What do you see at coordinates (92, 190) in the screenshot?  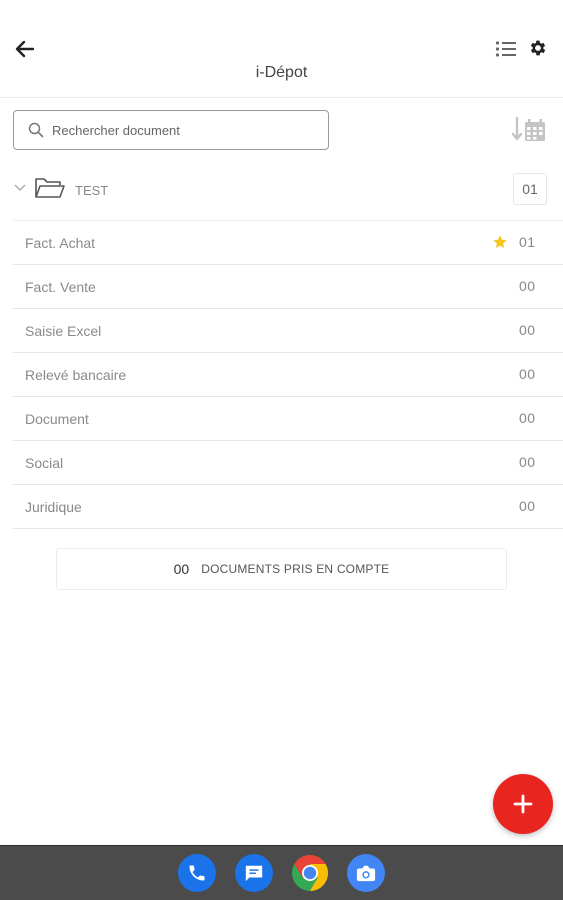 I see `folder-name: TEST` at bounding box center [92, 190].